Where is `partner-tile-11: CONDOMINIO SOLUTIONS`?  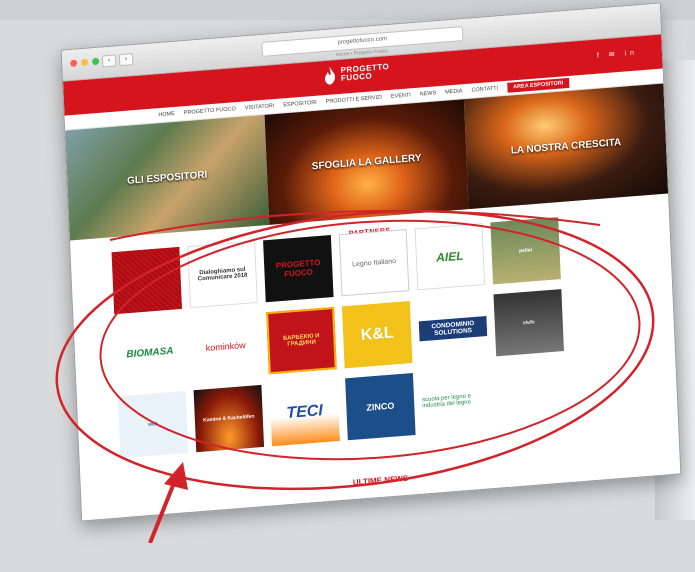 partner-tile-11: CONDOMINIO SOLUTIONS is located at coordinates (453, 329).